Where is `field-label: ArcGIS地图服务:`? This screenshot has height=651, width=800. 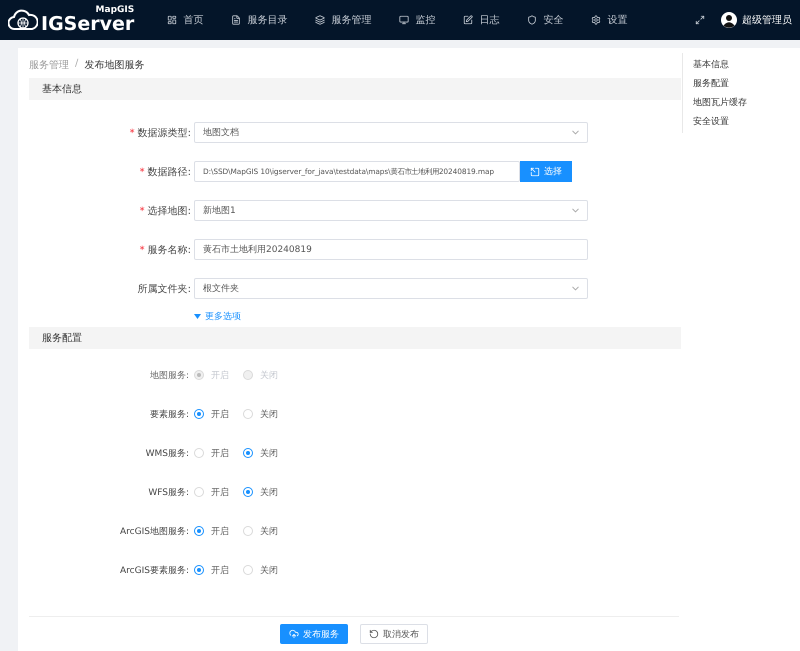 field-label: ArcGIS地图服务: is located at coordinates (154, 532).